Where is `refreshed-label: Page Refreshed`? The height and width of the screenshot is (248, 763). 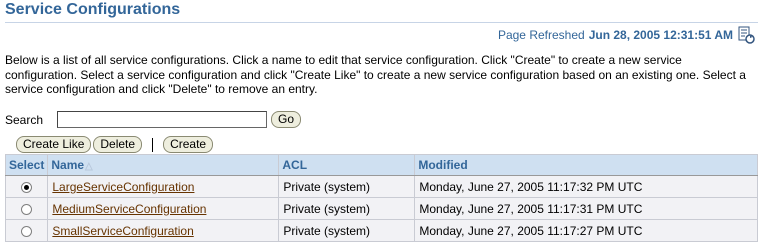
refreshed-label: Page Refreshed is located at coordinates (541, 35).